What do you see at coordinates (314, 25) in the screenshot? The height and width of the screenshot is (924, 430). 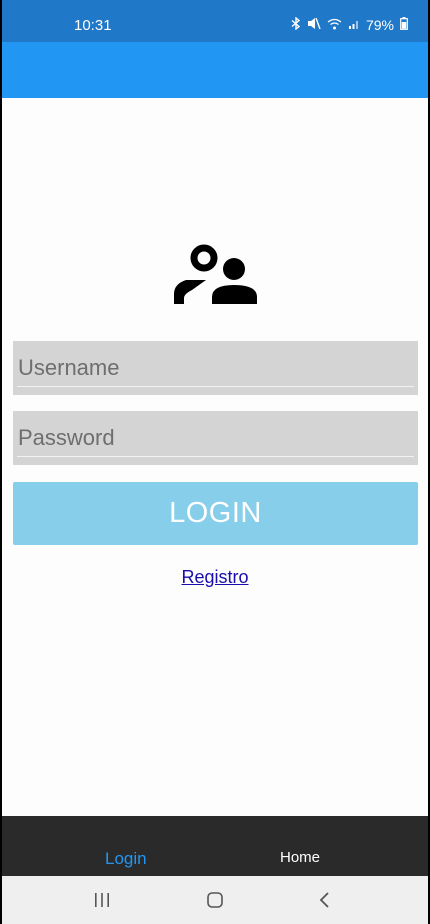 I see `mute-icon` at bounding box center [314, 25].